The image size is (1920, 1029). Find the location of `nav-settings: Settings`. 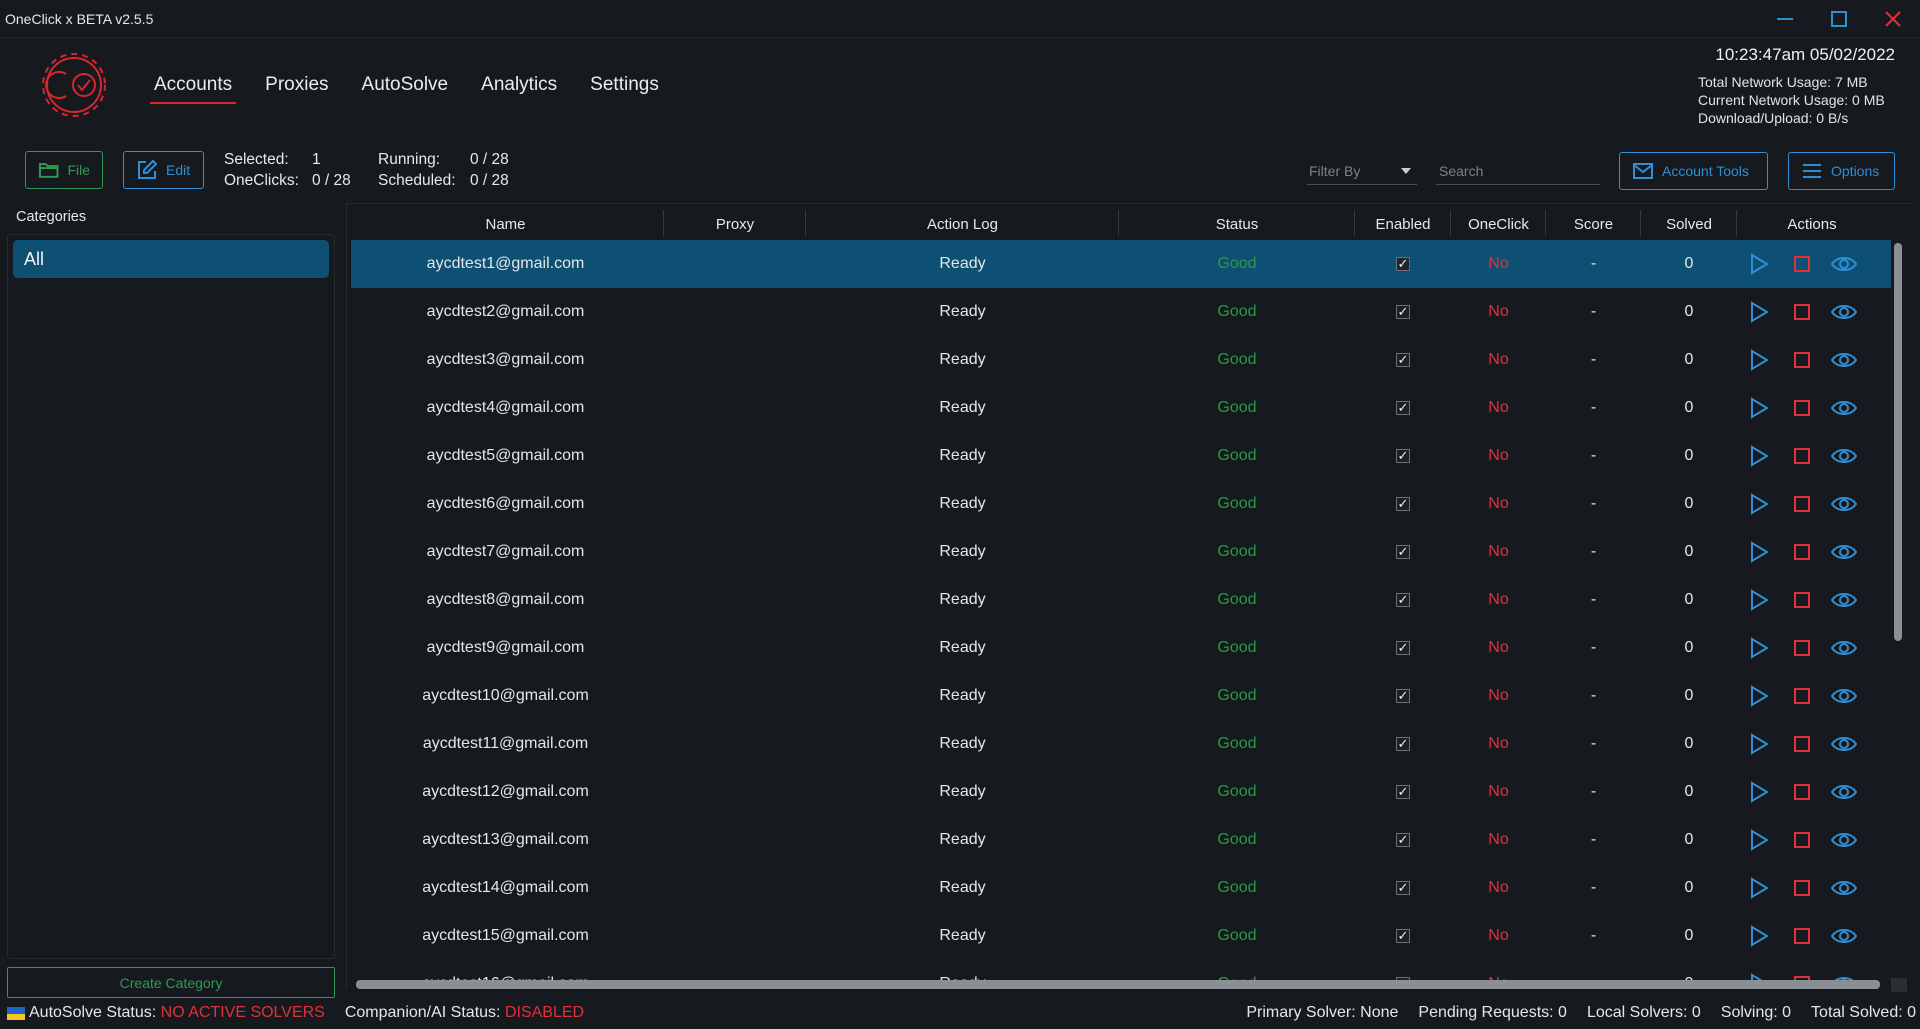

nav-settings: Settings is located at coordinates (624, 88).